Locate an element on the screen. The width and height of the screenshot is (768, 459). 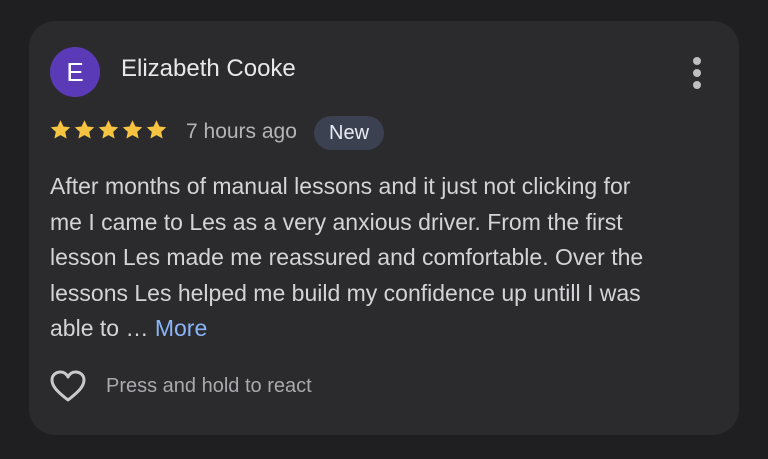
more-vert-icon is located at coordinates (698, 73).